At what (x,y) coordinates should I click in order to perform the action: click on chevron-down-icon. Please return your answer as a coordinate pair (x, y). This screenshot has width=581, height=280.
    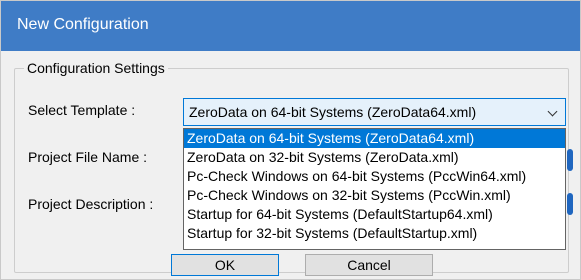
    Looking at the image, I should click on (552, 111).